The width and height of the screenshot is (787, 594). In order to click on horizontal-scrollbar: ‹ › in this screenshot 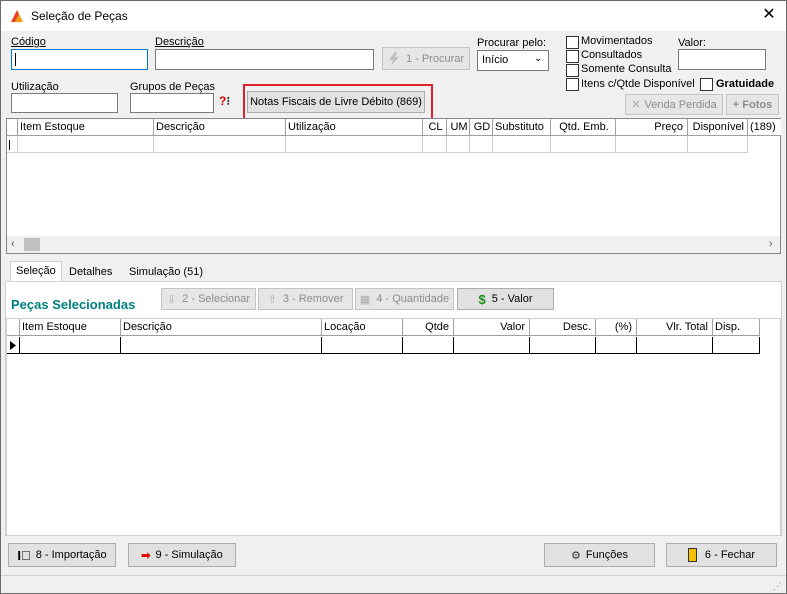, I will do `click(393, 244)`.